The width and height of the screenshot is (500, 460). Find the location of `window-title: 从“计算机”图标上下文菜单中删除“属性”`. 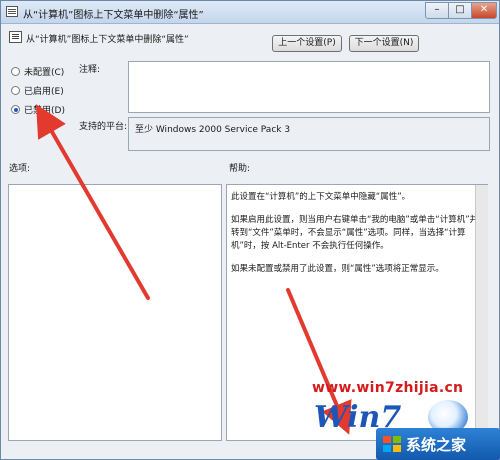

window-title: 从“计算机”图标上下文菜单中删除“属性” is located at coordinates (113, 15).